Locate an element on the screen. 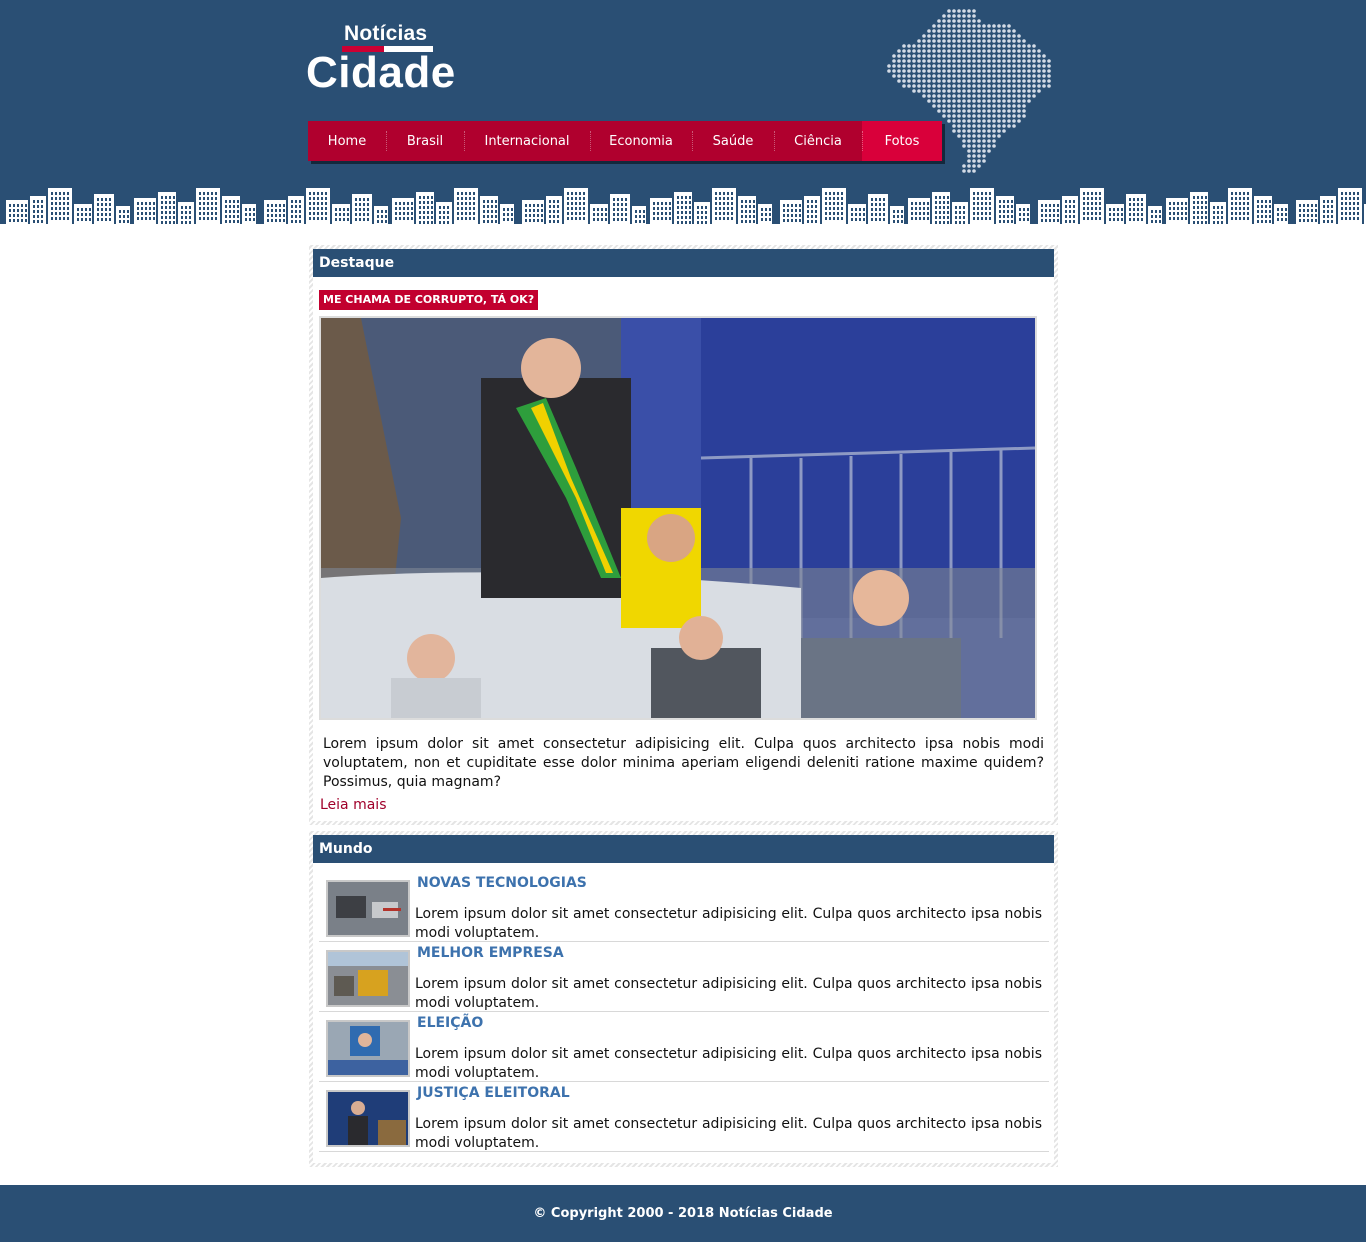 This screenshot has width=1366, height=1242. nav-item-saude: Saúde is located at coordinates (733, 141).